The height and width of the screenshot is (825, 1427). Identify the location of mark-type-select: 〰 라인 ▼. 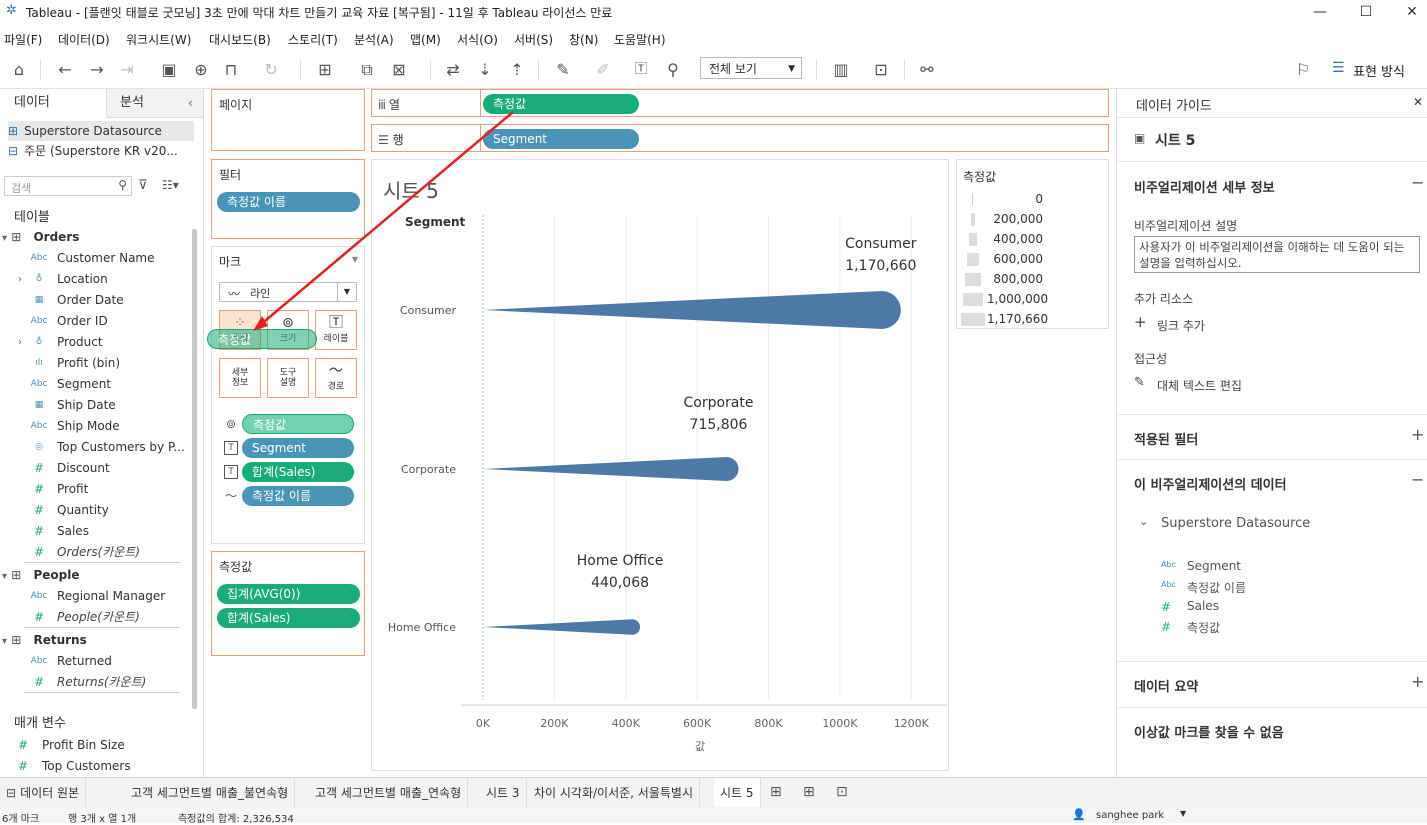
(288, 292).